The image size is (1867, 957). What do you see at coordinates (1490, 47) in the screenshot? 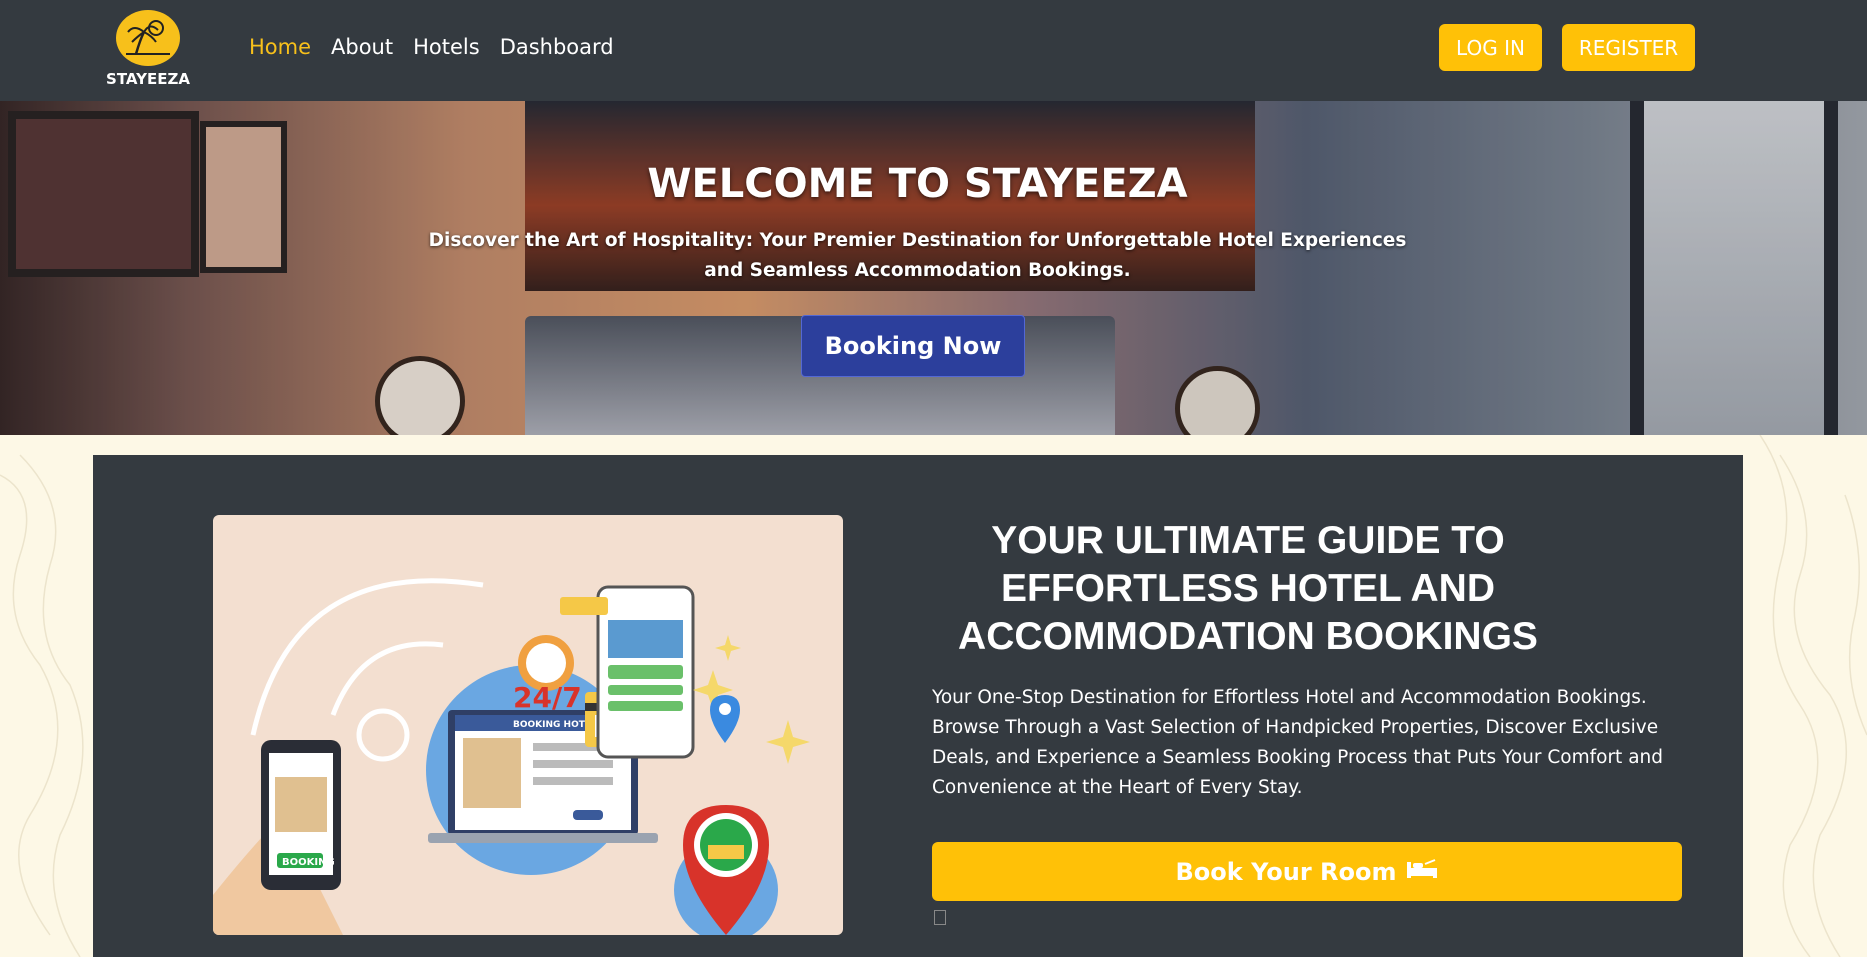
I see `login-button: LOG IN` at bounding box center [1490, 47].